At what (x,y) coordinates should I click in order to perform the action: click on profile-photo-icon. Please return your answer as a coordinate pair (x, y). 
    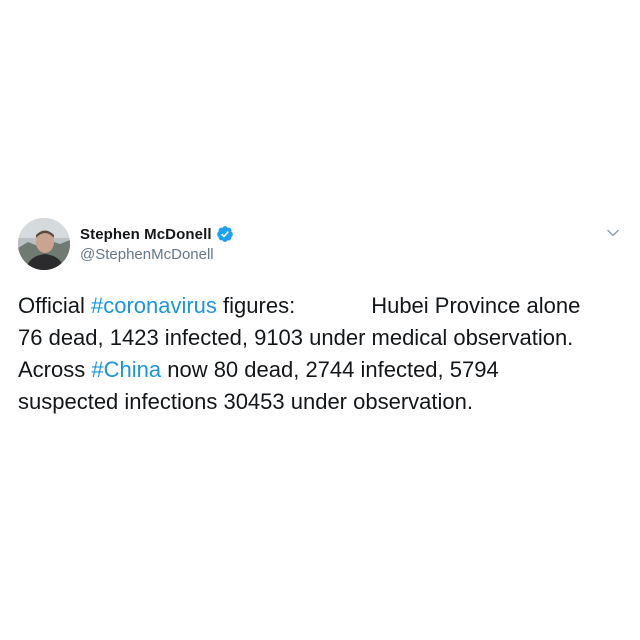
    Looking at the image, I should click on (44, 244).